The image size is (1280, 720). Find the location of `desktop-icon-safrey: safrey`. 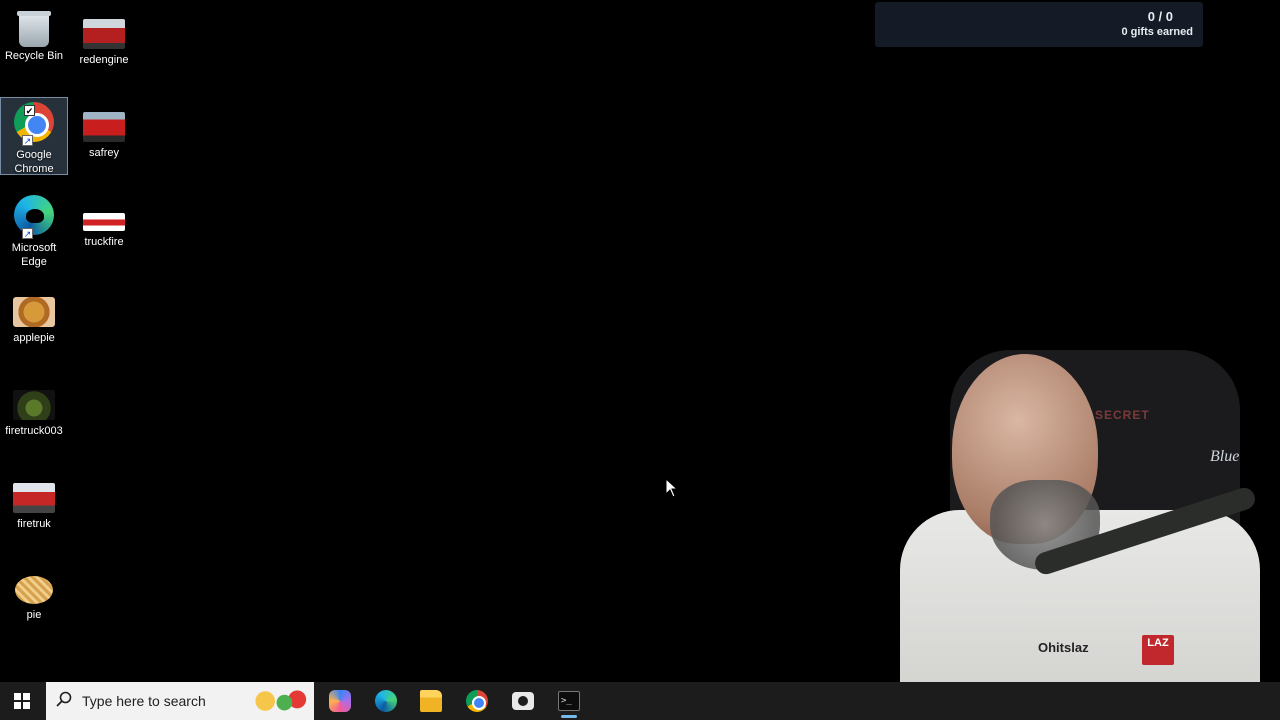

desktop-icon-safrey: safrey is located at coordinates (104, 146).